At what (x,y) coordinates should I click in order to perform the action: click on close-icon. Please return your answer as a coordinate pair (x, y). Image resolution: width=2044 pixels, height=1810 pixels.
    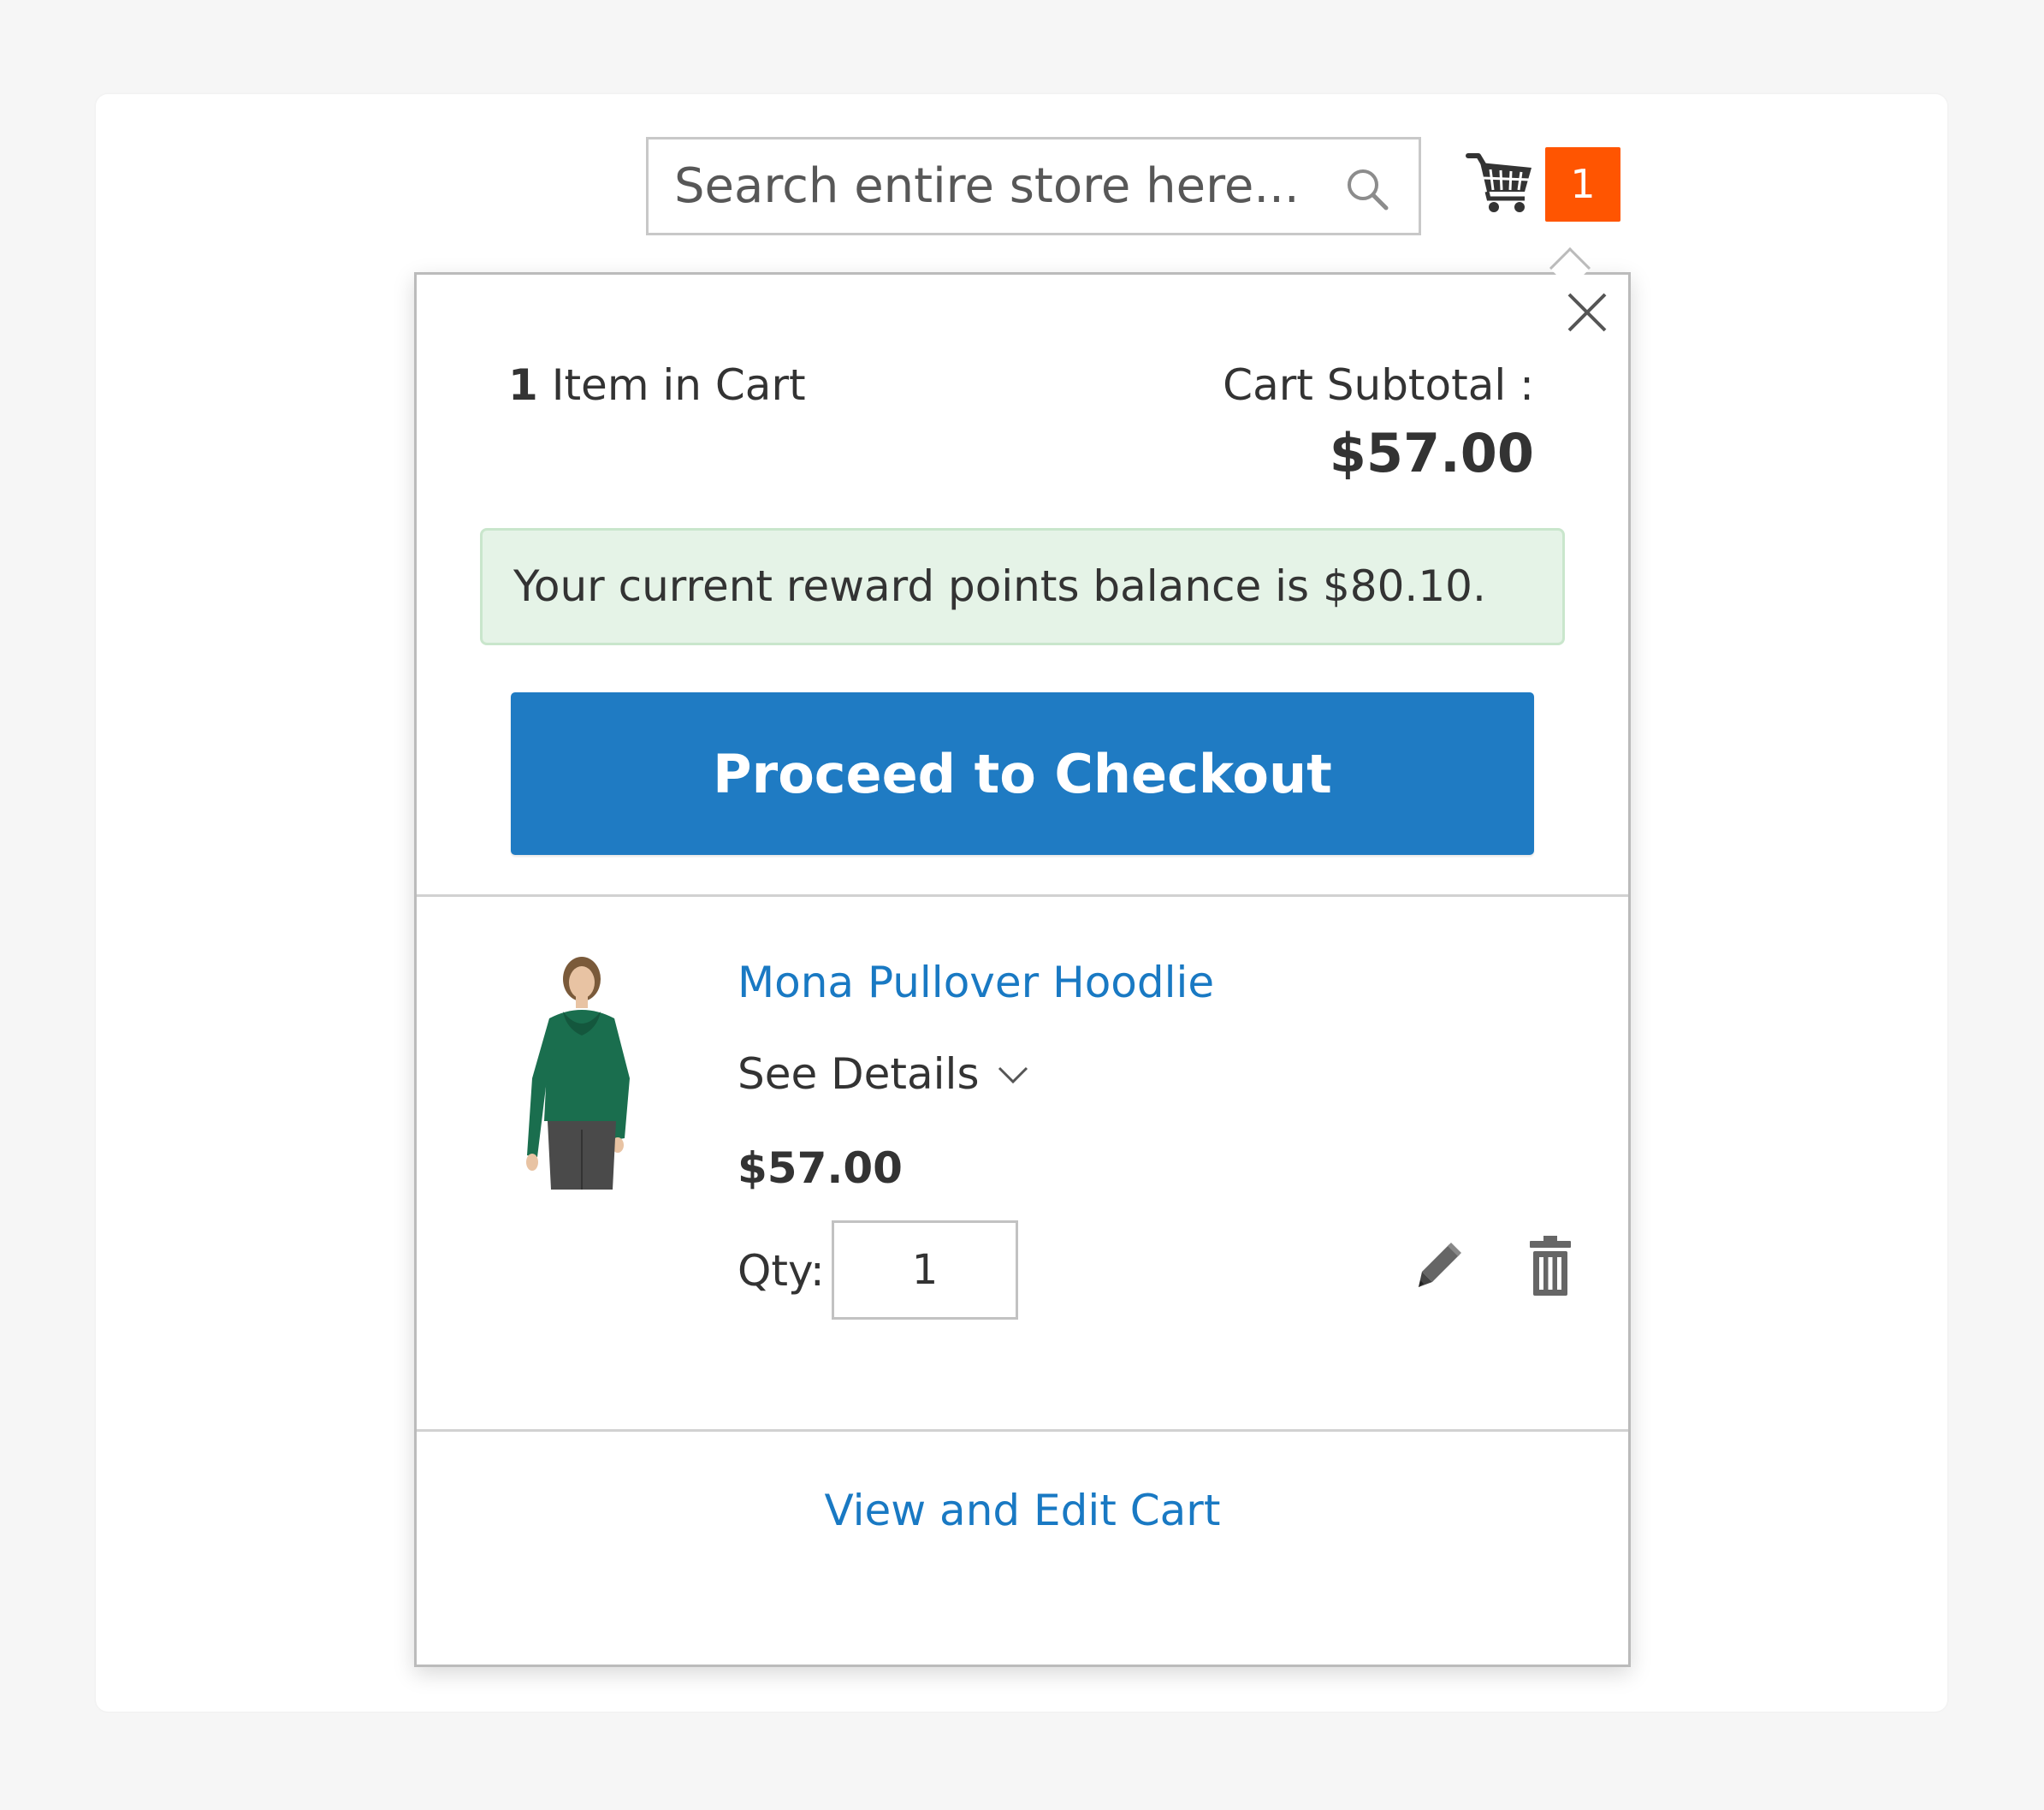
    Looking at the image, I should click on (1587, 312).